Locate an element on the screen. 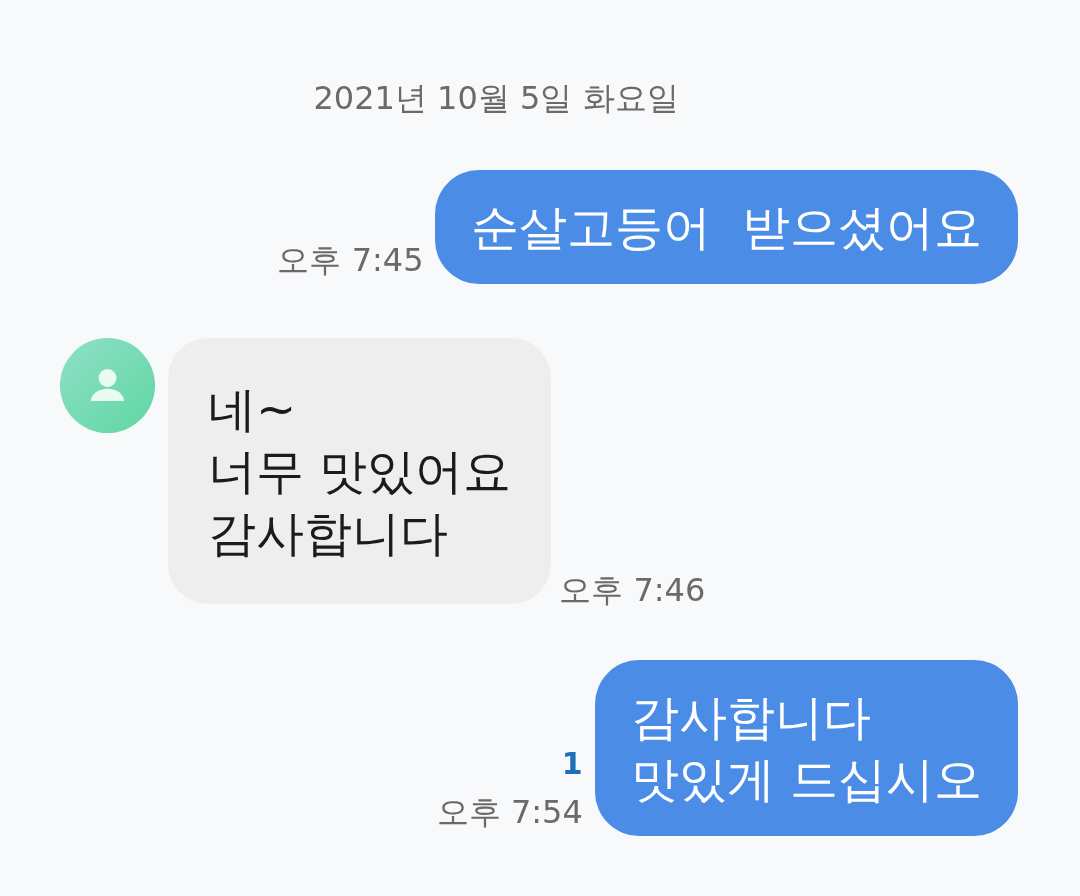  message-time: 오후 7:54 is located at coordinates (509, 812).